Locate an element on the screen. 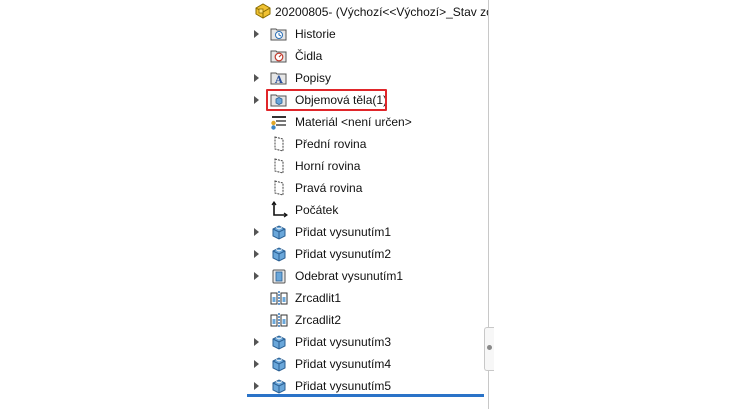 This screenshot has height=409, width=750. tree-root-part: 20200805- (Výchozí<<Výchozí>_Stav zol is located at coordinates (367, 12).